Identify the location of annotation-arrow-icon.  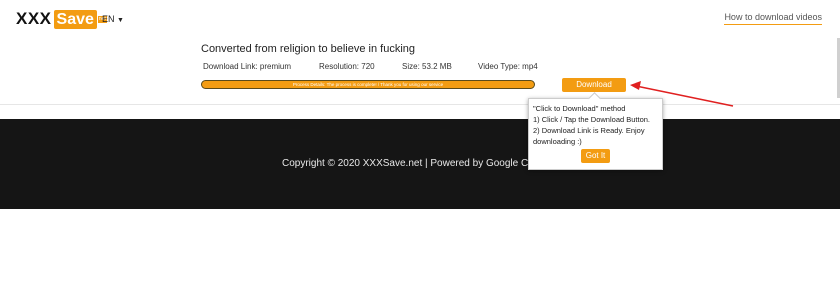
(682, 94).